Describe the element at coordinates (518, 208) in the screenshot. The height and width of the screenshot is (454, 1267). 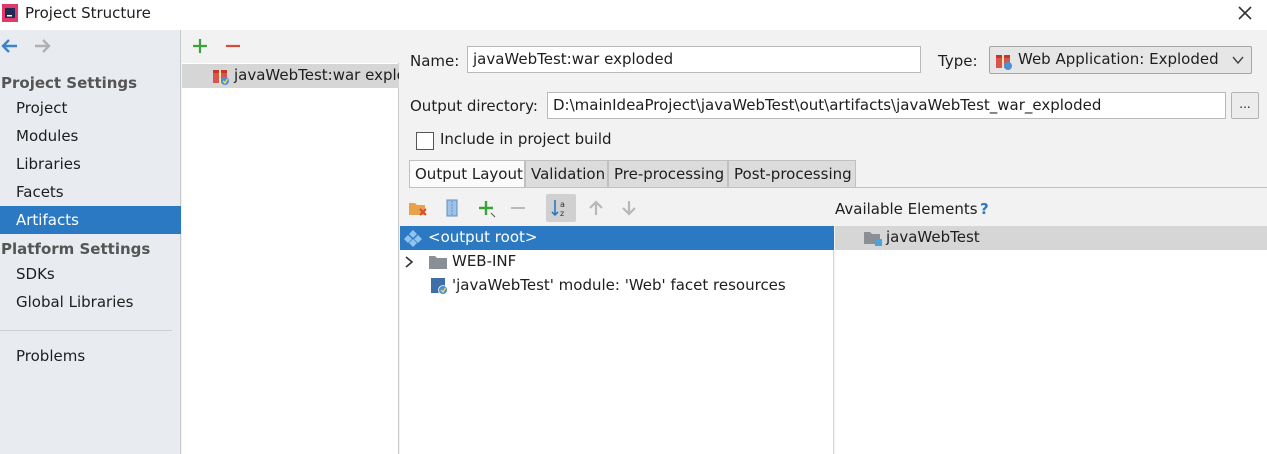
I see `remove-icon` at that location.